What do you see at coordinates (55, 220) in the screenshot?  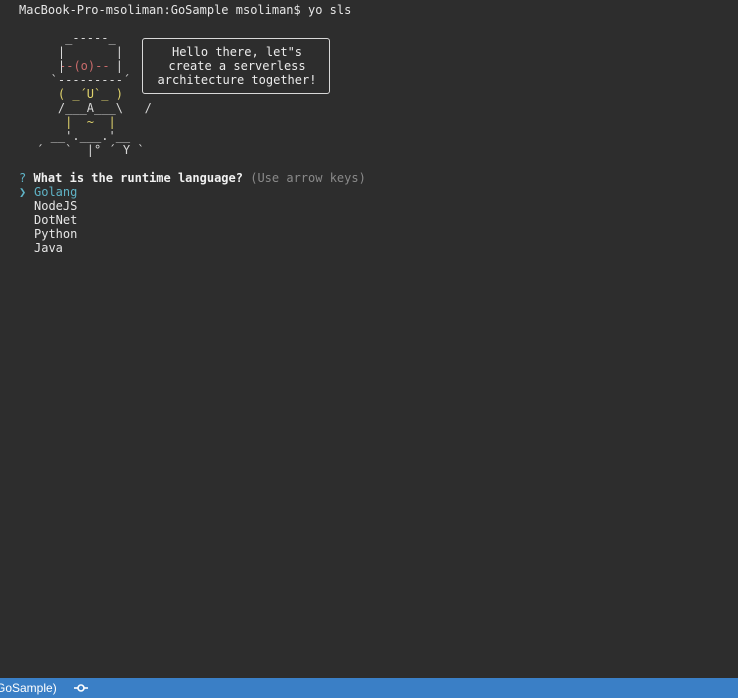 I see `option-dotnet: DotNet` at bounding box center [55, 220].